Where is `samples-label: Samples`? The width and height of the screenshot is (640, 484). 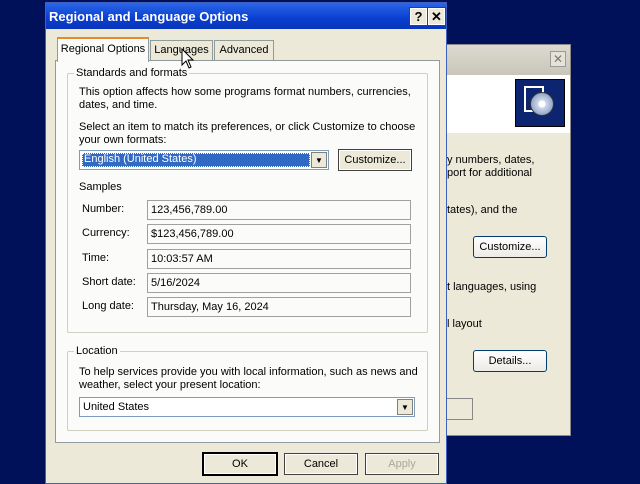
samples-label: Samples is located at coordinates (100, 187).